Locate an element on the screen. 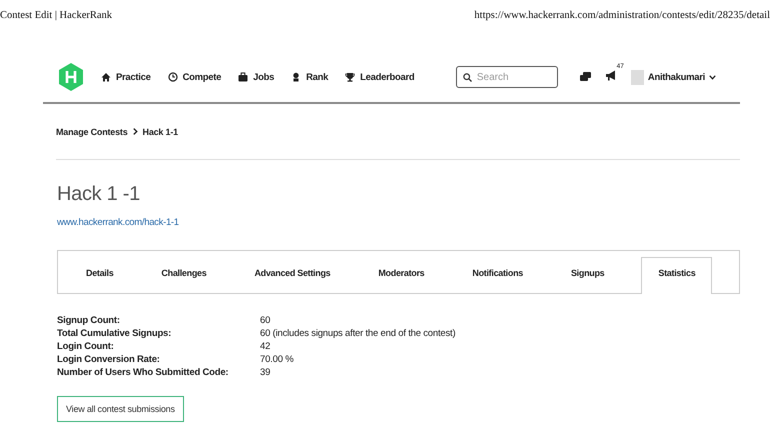 This screenshot has width=770, height=433. breadcrumb-current: Hack 1-1 is located at coordinates (160, 131).